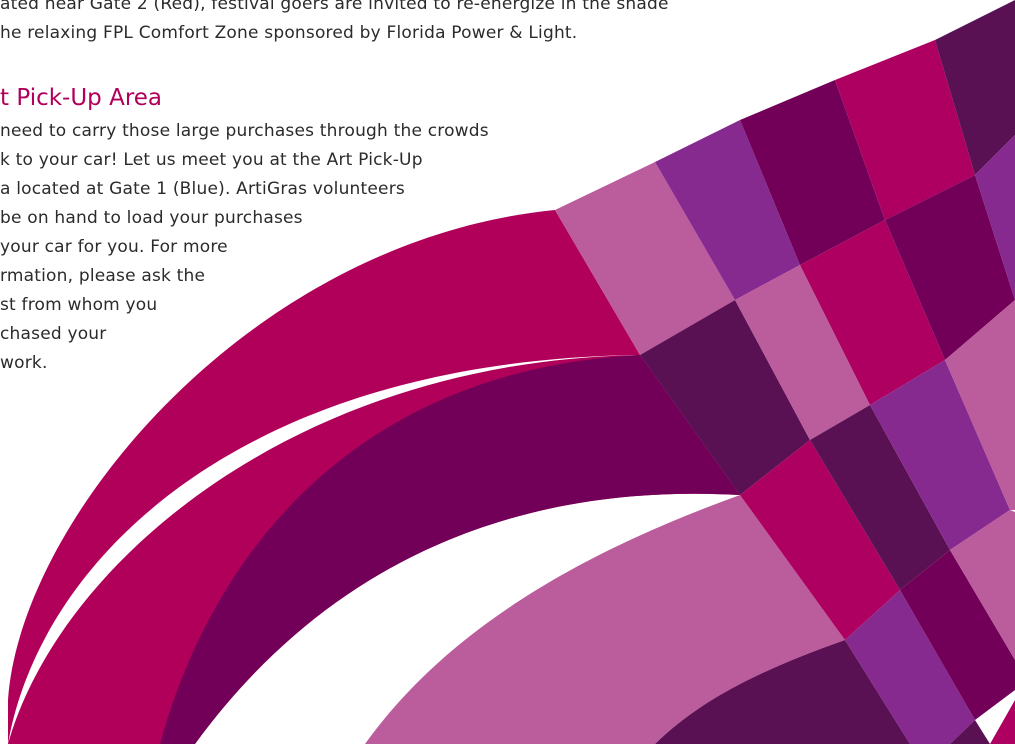 The height and width of the screenshot is (744, 1015). I want to click on art-pickup-paragraph-line-4: be on hand to load your purchases, so click(151, 218).